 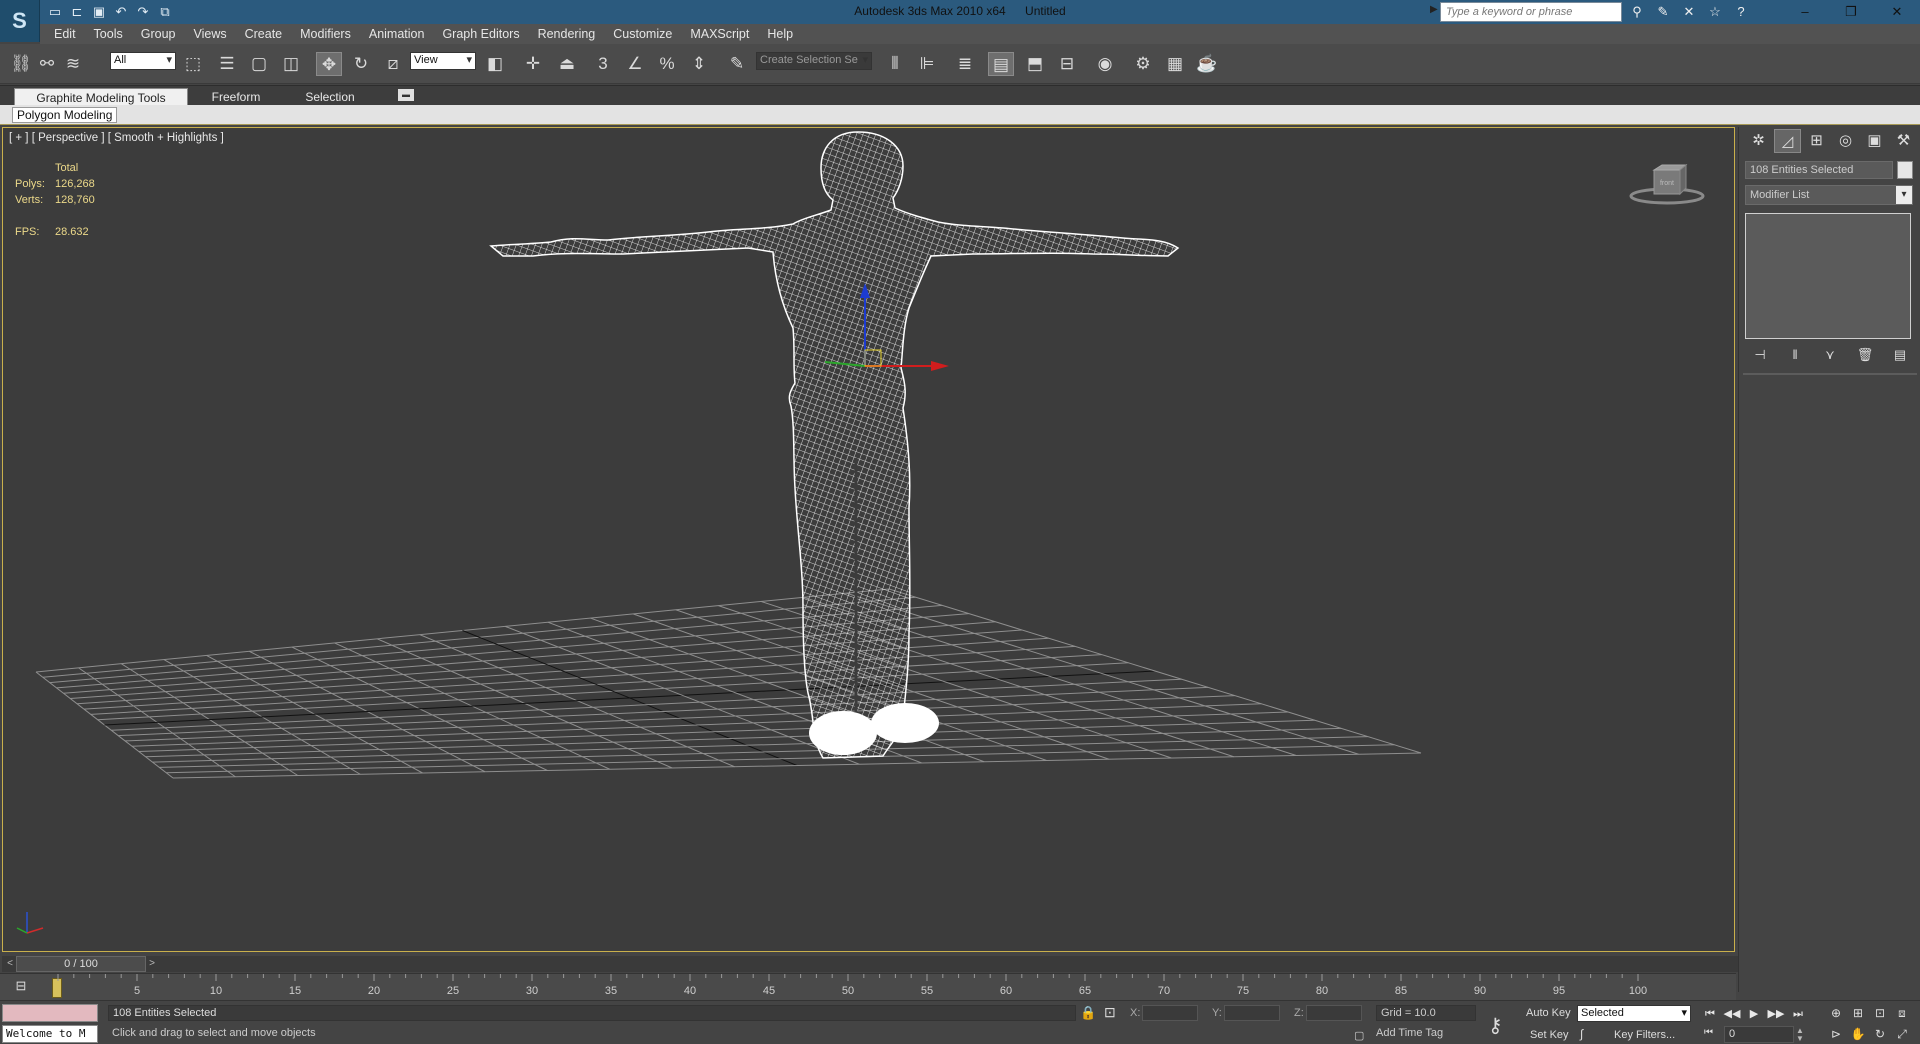 I want to click on pivot-center-icon: ◧, so click(x=495, y=64).